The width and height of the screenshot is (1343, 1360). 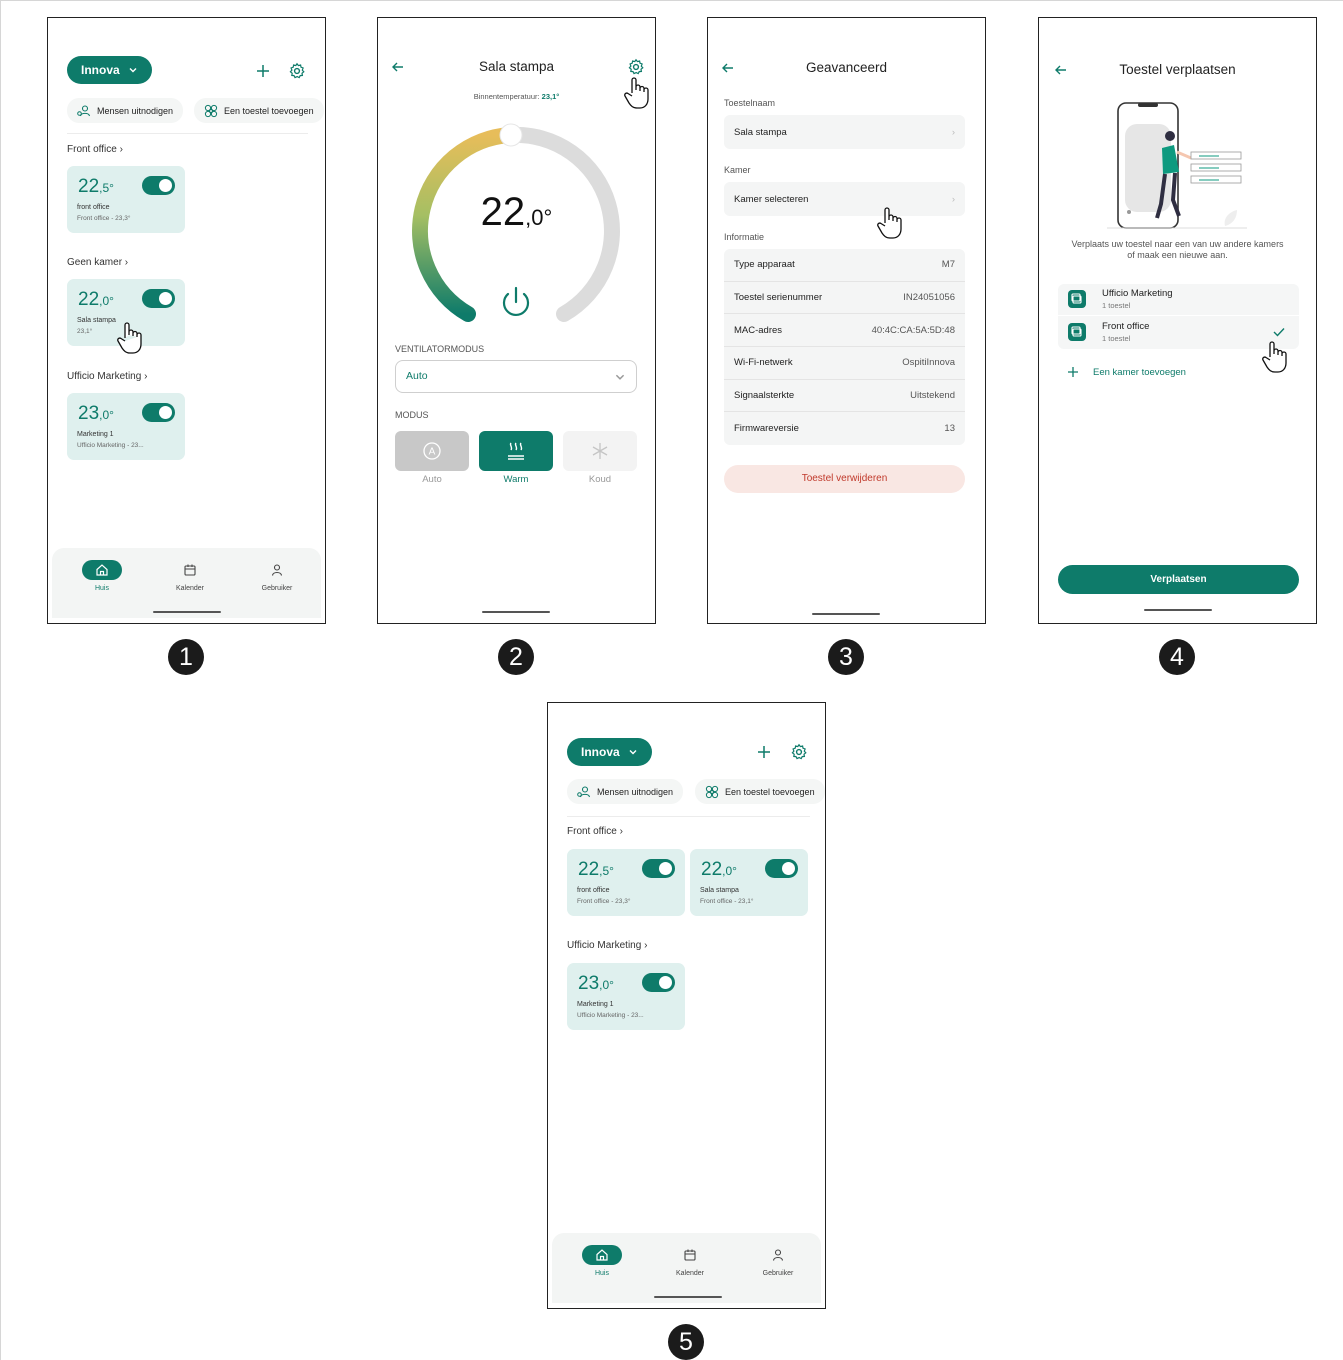 I want to click on page-title: Geavanceerd, so click(x=846, y=67).